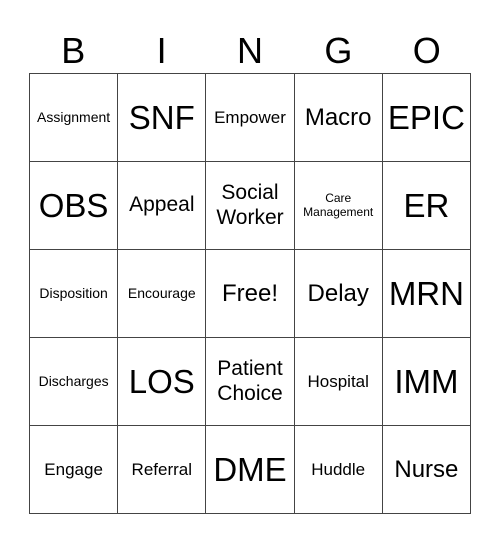 The image size is (500, 544). Describe the element at coordinates (161, 50) in the screenshot. I see `header-letter-i: I` at that location.